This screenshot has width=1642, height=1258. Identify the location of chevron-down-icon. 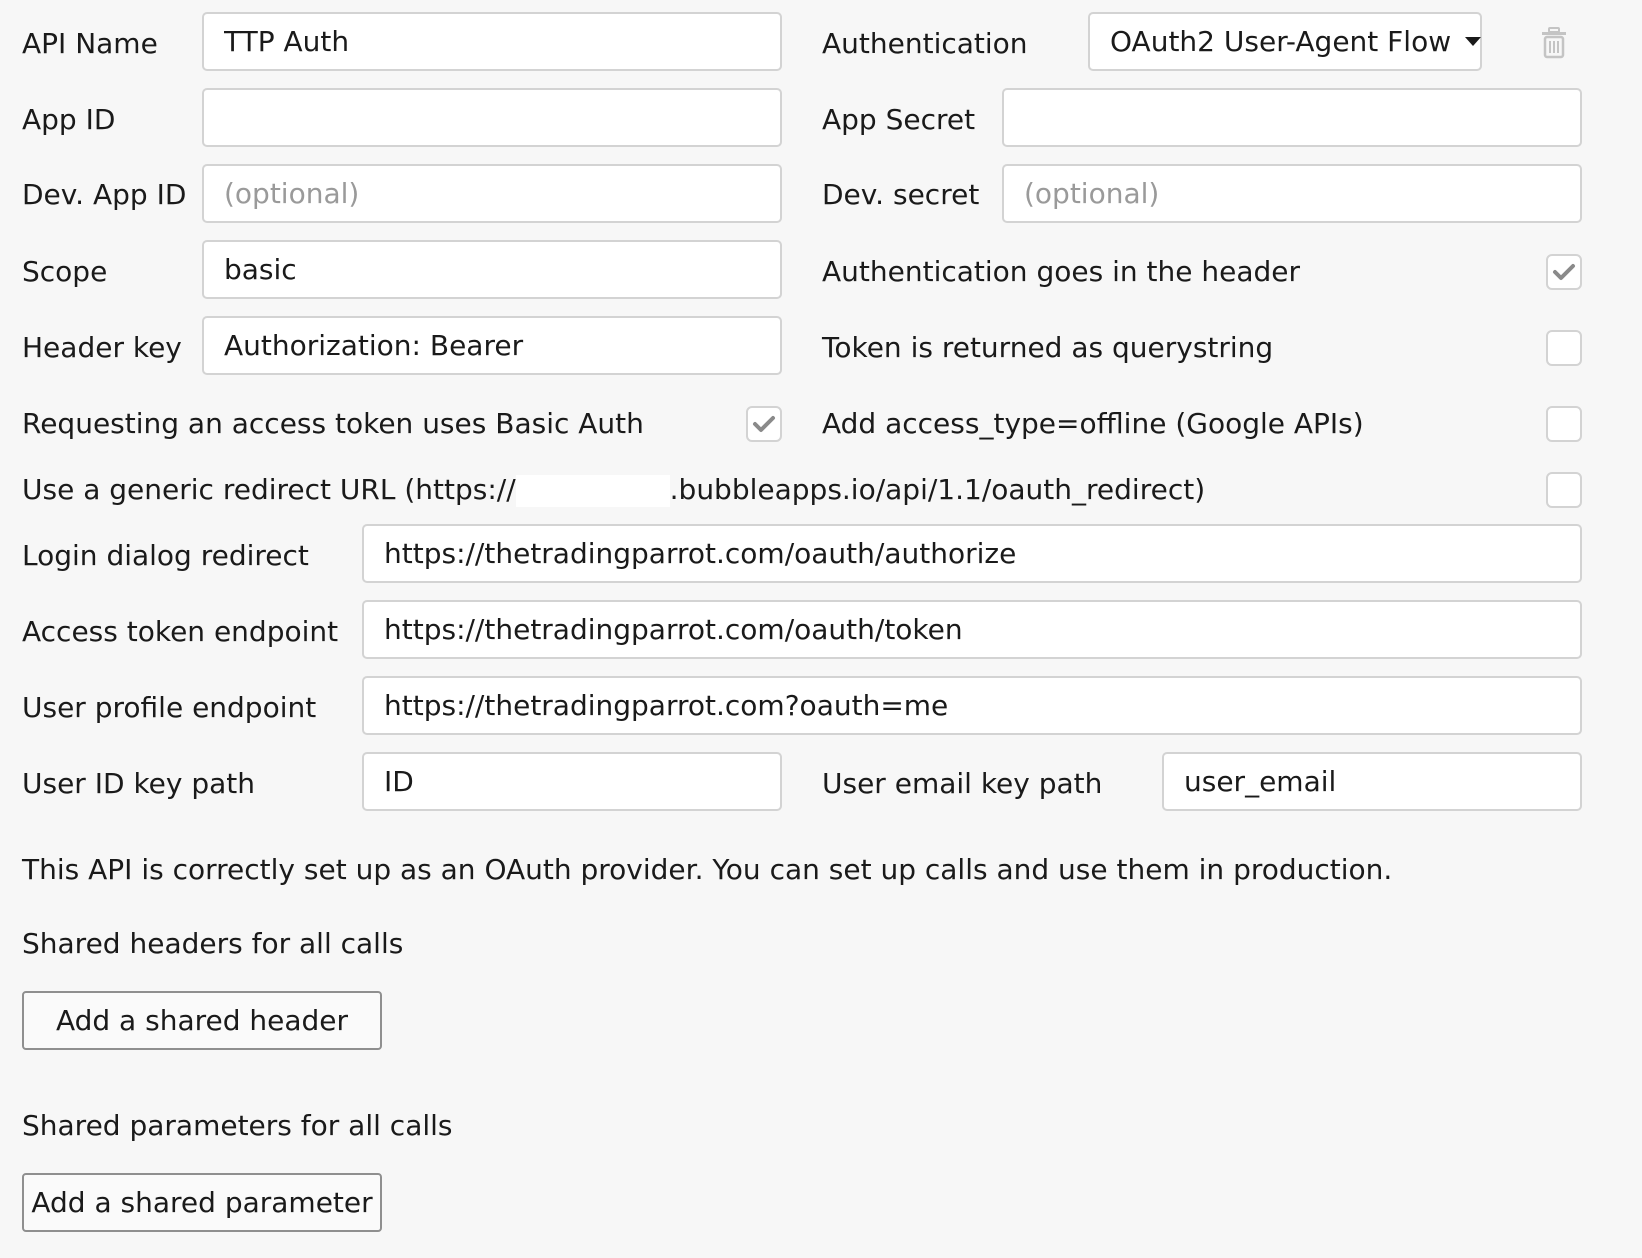
(1473, 41).